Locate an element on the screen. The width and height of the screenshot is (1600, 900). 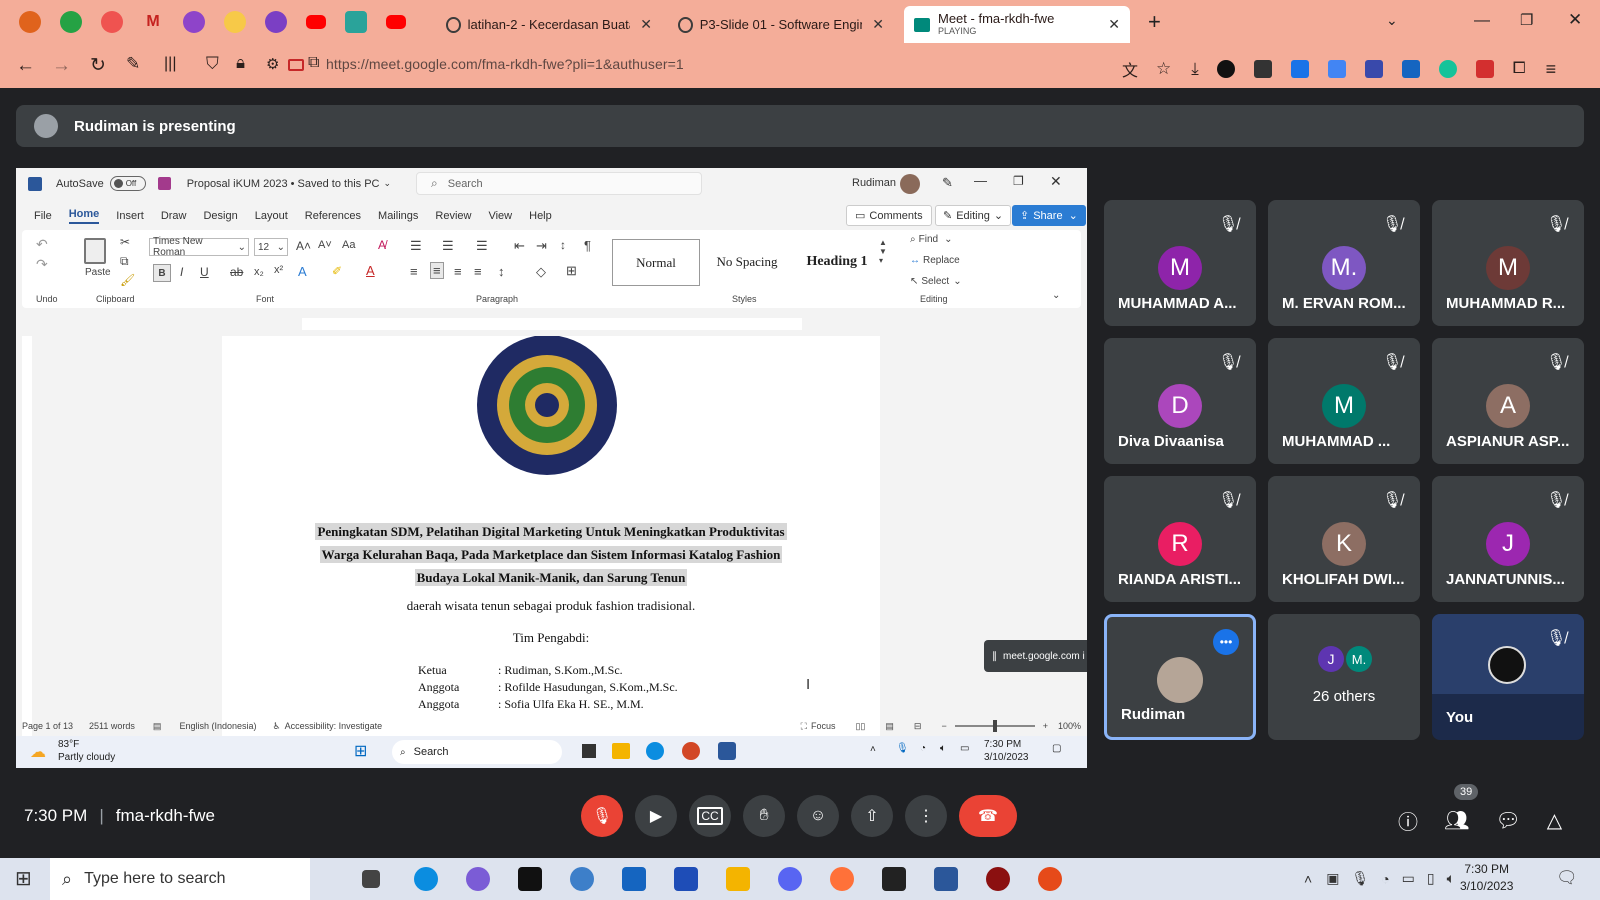
sort-icon: ↕ is located at coordinates (563, 245).